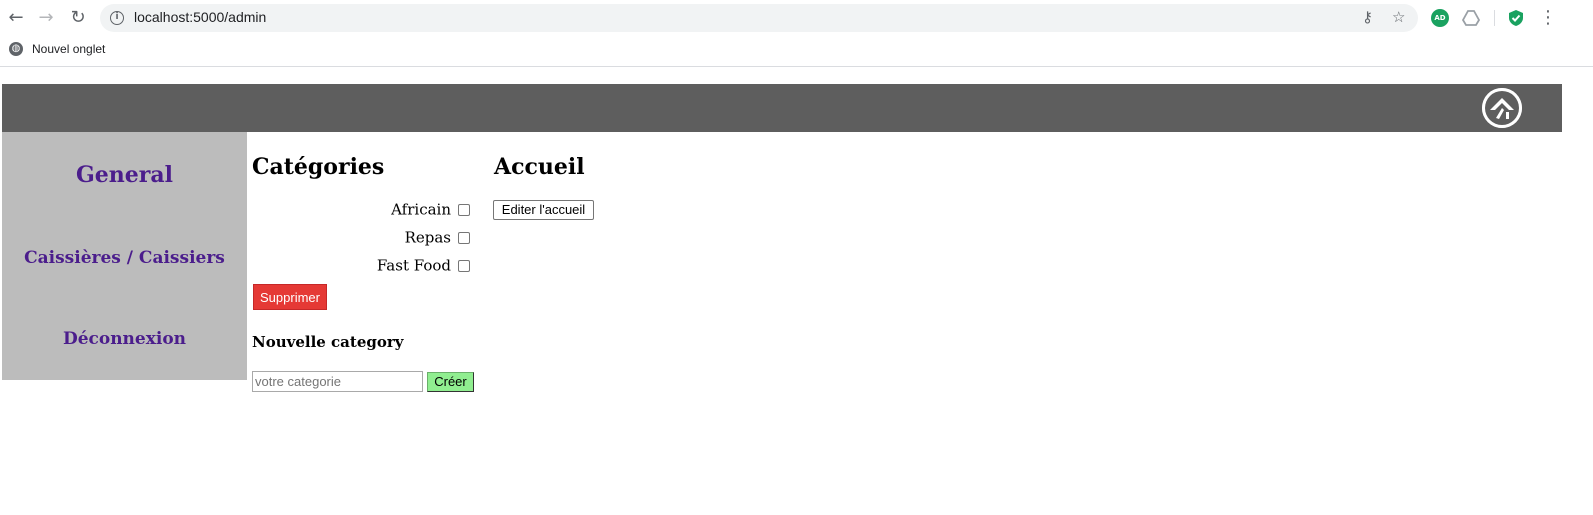 Image resolution: width=1593 pixels, height=515 pixels. Describe the element at coordinates (427, 237) in the screenshot. I see `category-label: Repas` at that location.